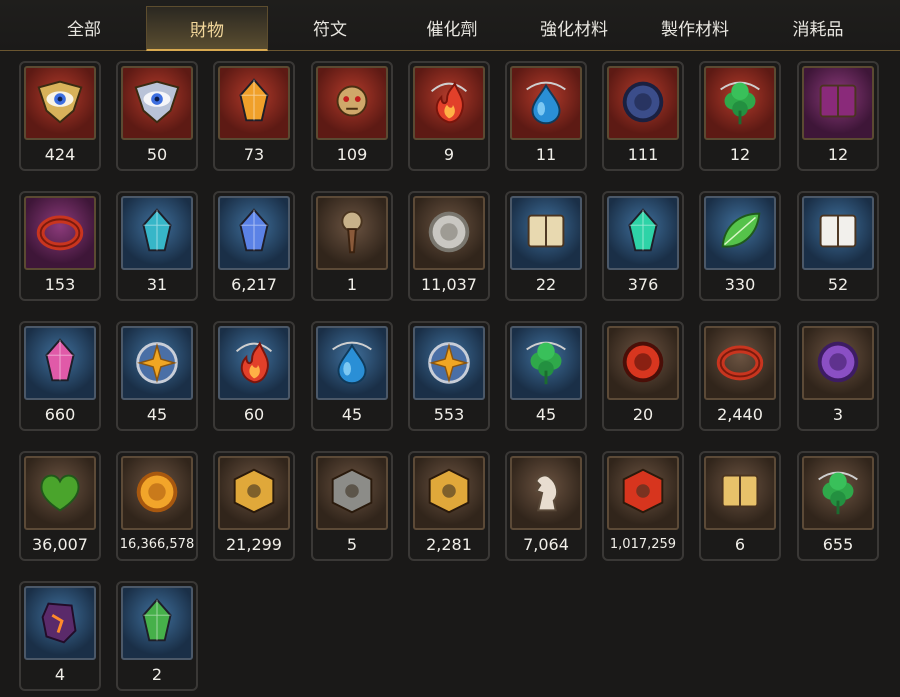 Image resolution: width=900 pixels, height=697 pixels. I want to click on open-book-icon, so click(546, 233).